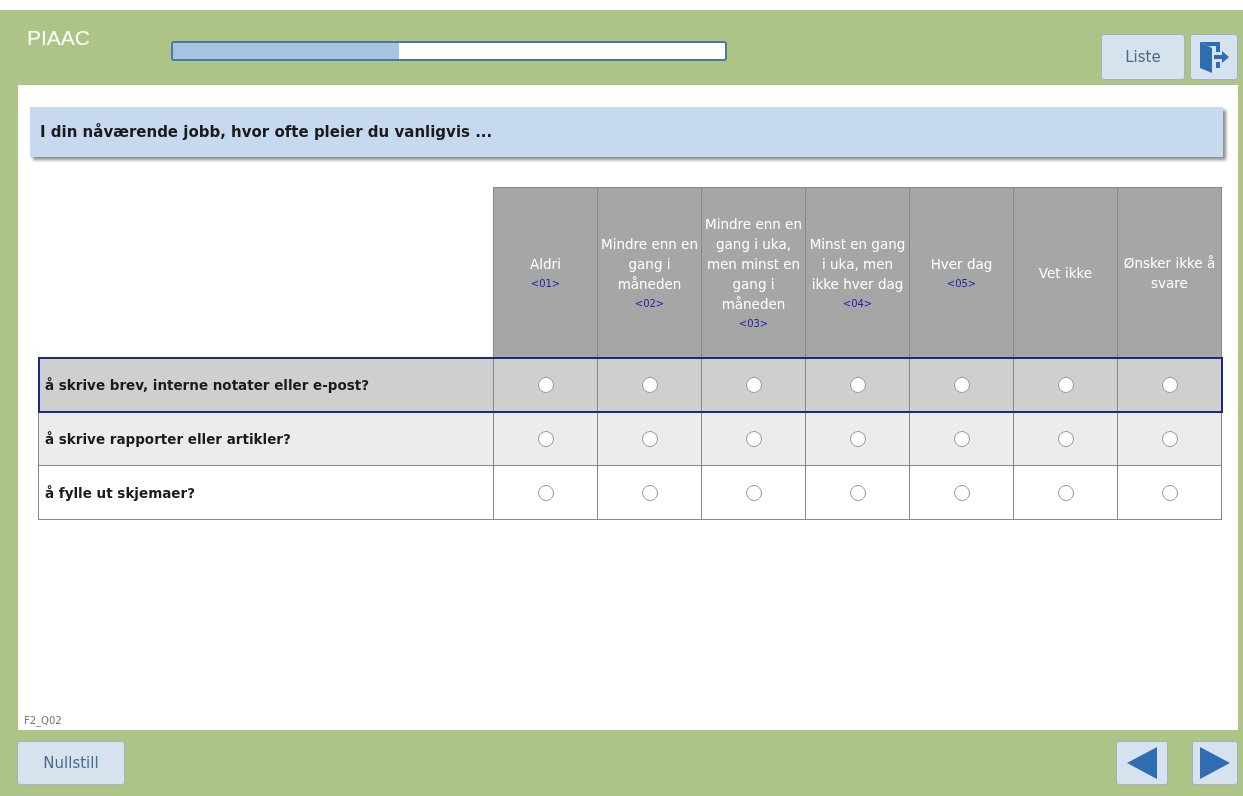 The image size is (1243, 796). I want to click on column-header: Ønsker ikke å svare, so click(1169, 272).